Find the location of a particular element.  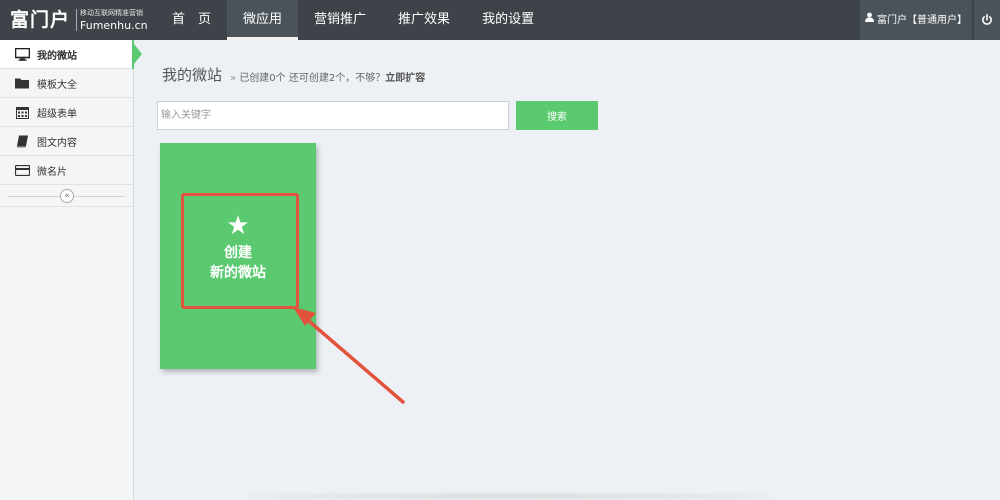

main-nav: 首 页 微应用 营销推广 推广效果 我的设置 is located at coordinates (353, 20).